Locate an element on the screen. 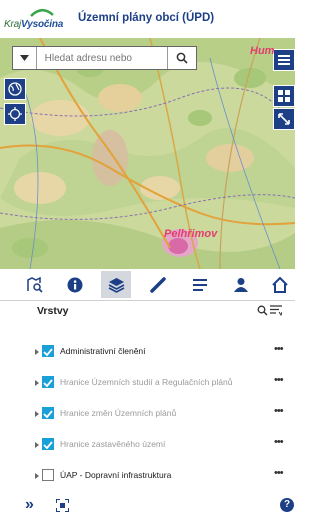 This screenshot has height=518, width=320. tab-home is located at coordinates (280, 284).